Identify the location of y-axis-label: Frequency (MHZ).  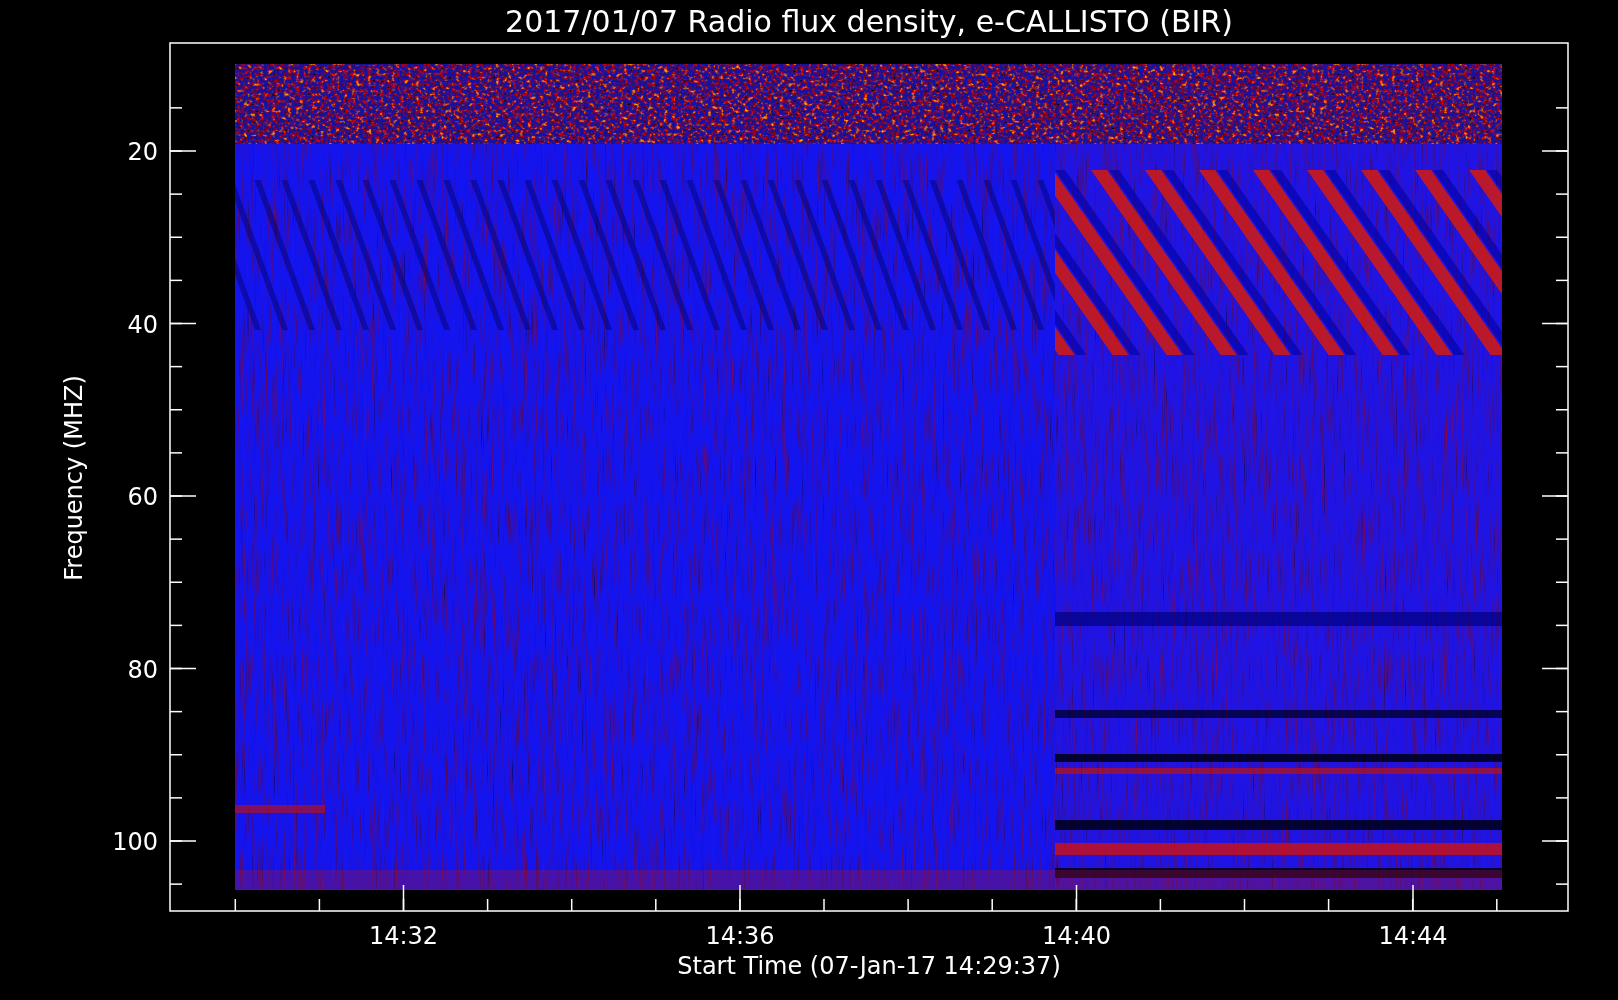
(74, 478).